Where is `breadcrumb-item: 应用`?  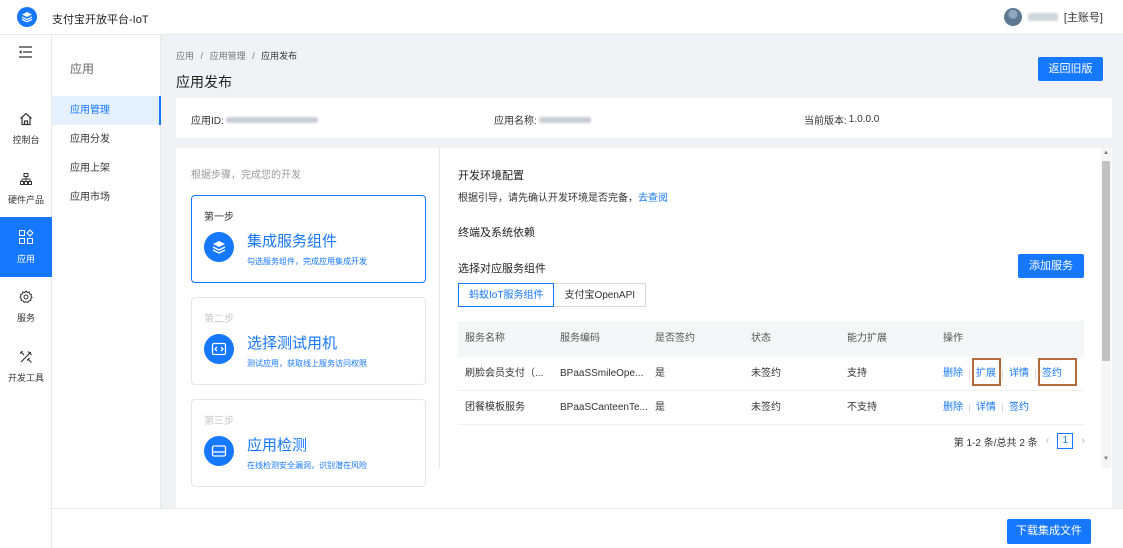
breadcrumb-item: 应用 is located at coordinates (185, 56).